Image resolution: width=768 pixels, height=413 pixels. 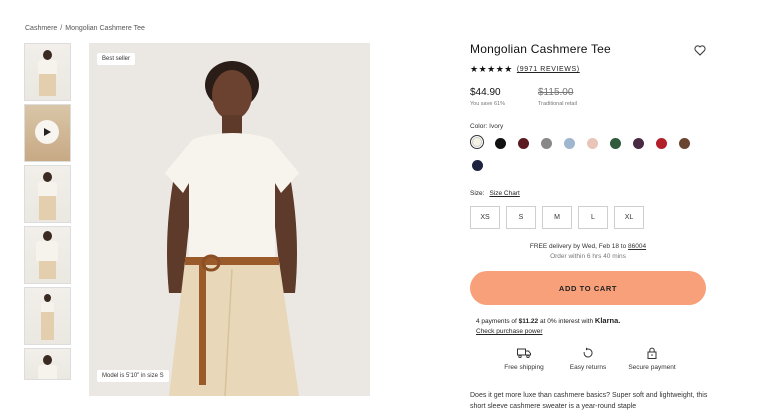 I want to click on savings-text: You save 61%, so click(x=487, y=104).